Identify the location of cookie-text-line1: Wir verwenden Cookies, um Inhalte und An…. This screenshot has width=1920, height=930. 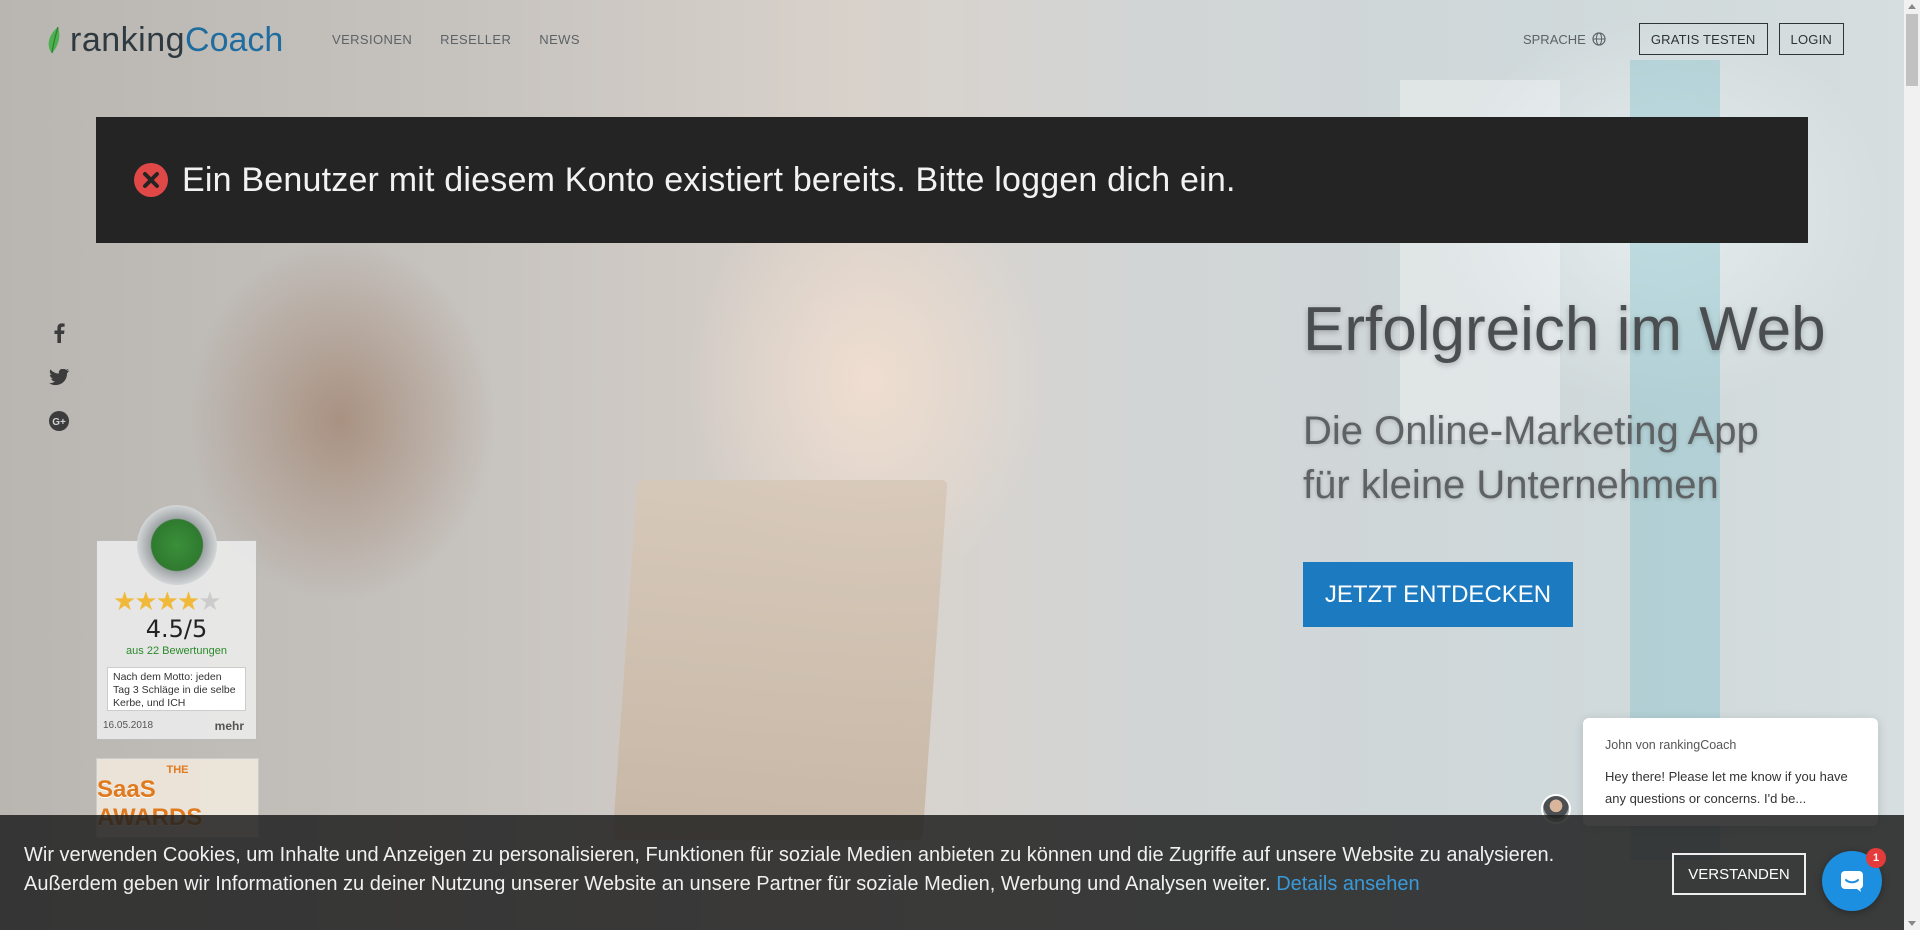
(789, 855).